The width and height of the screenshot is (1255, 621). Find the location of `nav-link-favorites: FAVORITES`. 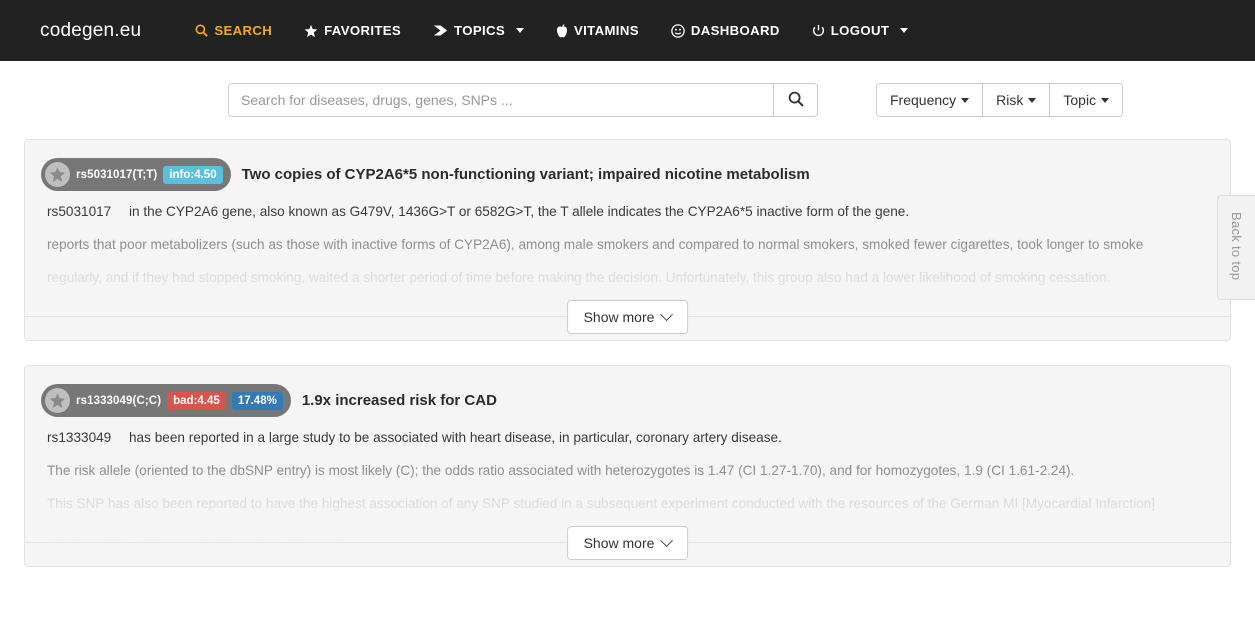

nav-link-favorites: FAVORITES is located at coordinates (352, 30).